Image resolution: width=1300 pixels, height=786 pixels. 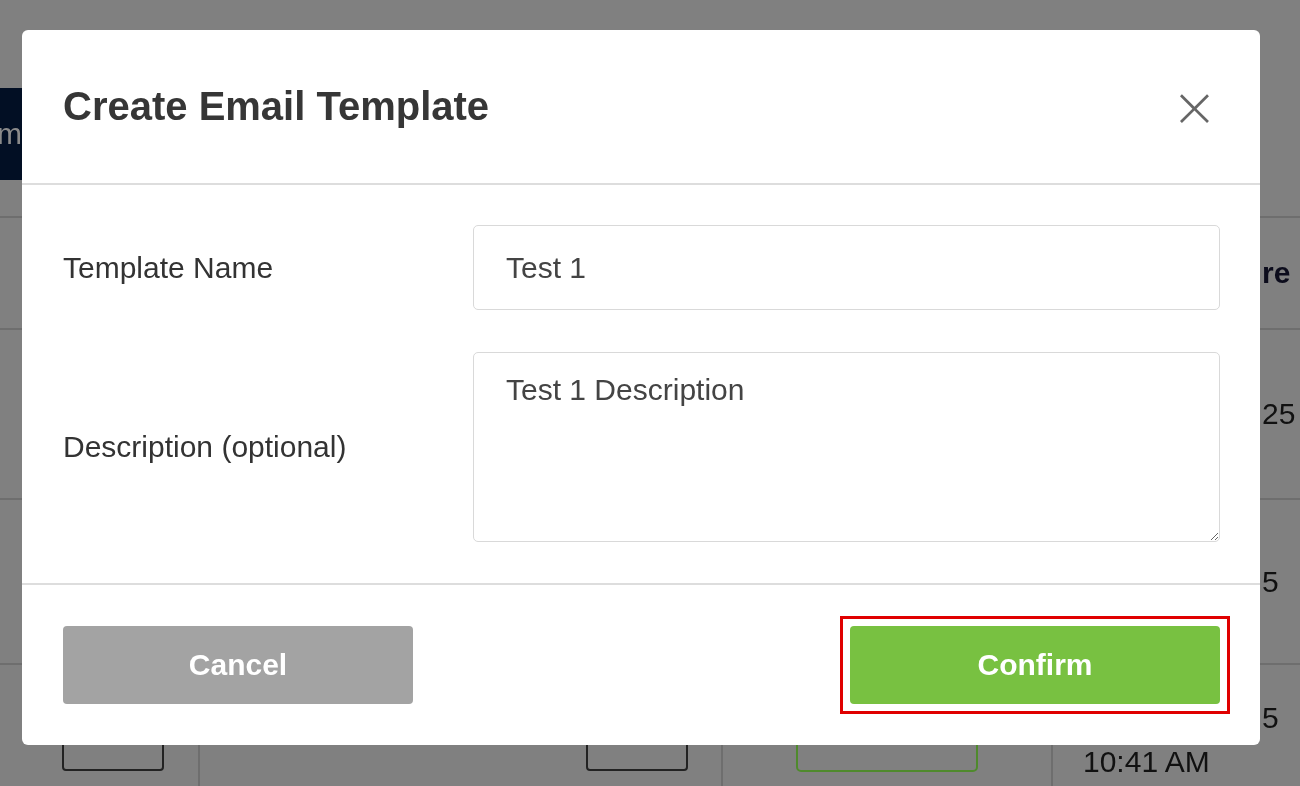 What do you see at coordinates (169, 267) in the screenshot?
I see `field-label: Template Name` at bounding box center [169, 267].